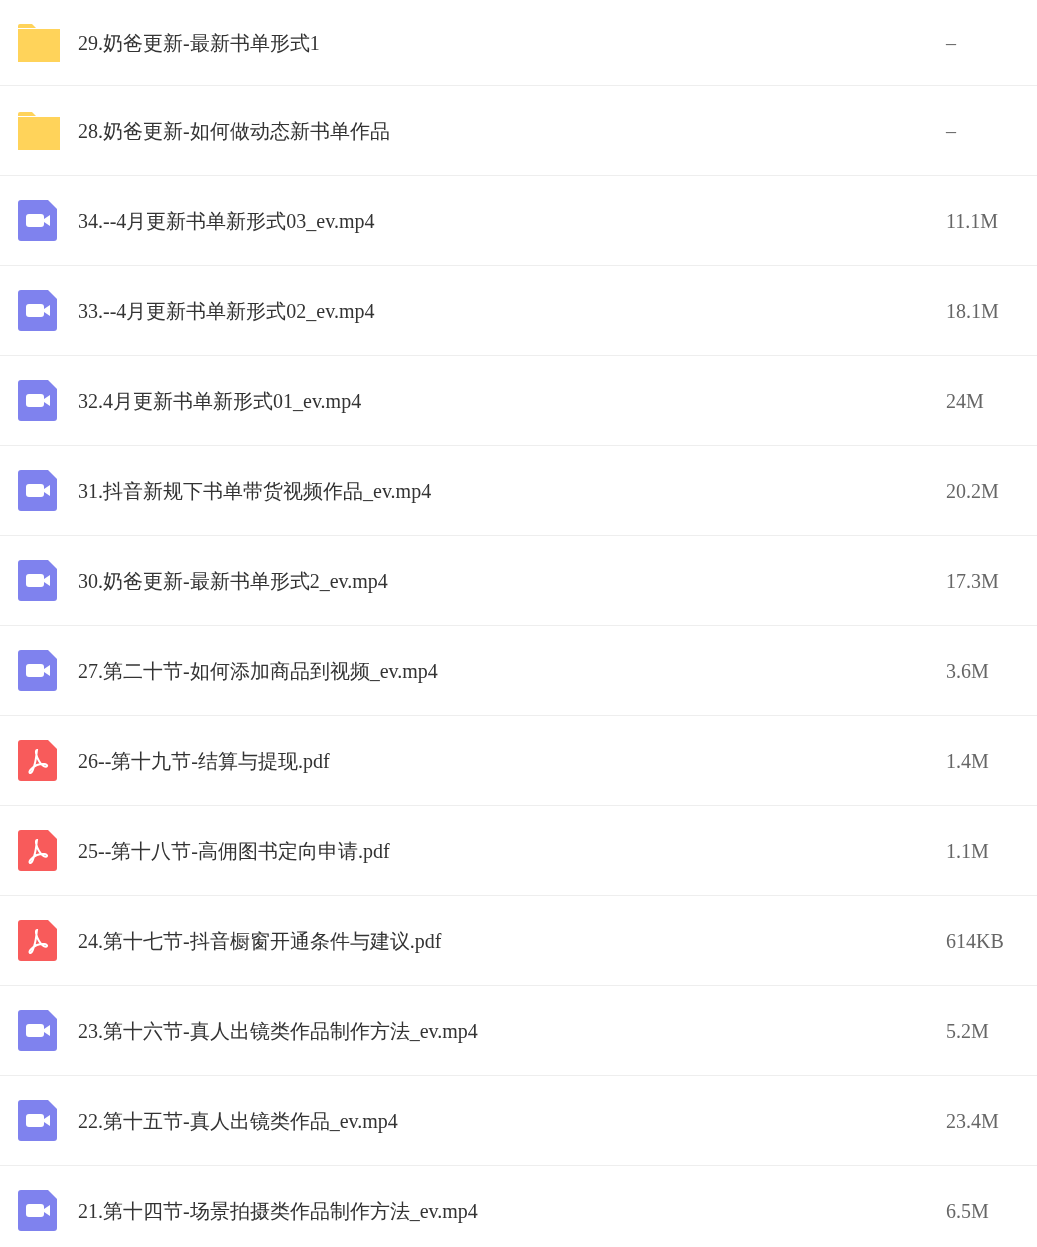  What do you see at coordinates (512, 220) in the screenshot?
I see `file-name: 34.--4月更新书单新形式03_ev.mp4` at bounding box center [512, 220].